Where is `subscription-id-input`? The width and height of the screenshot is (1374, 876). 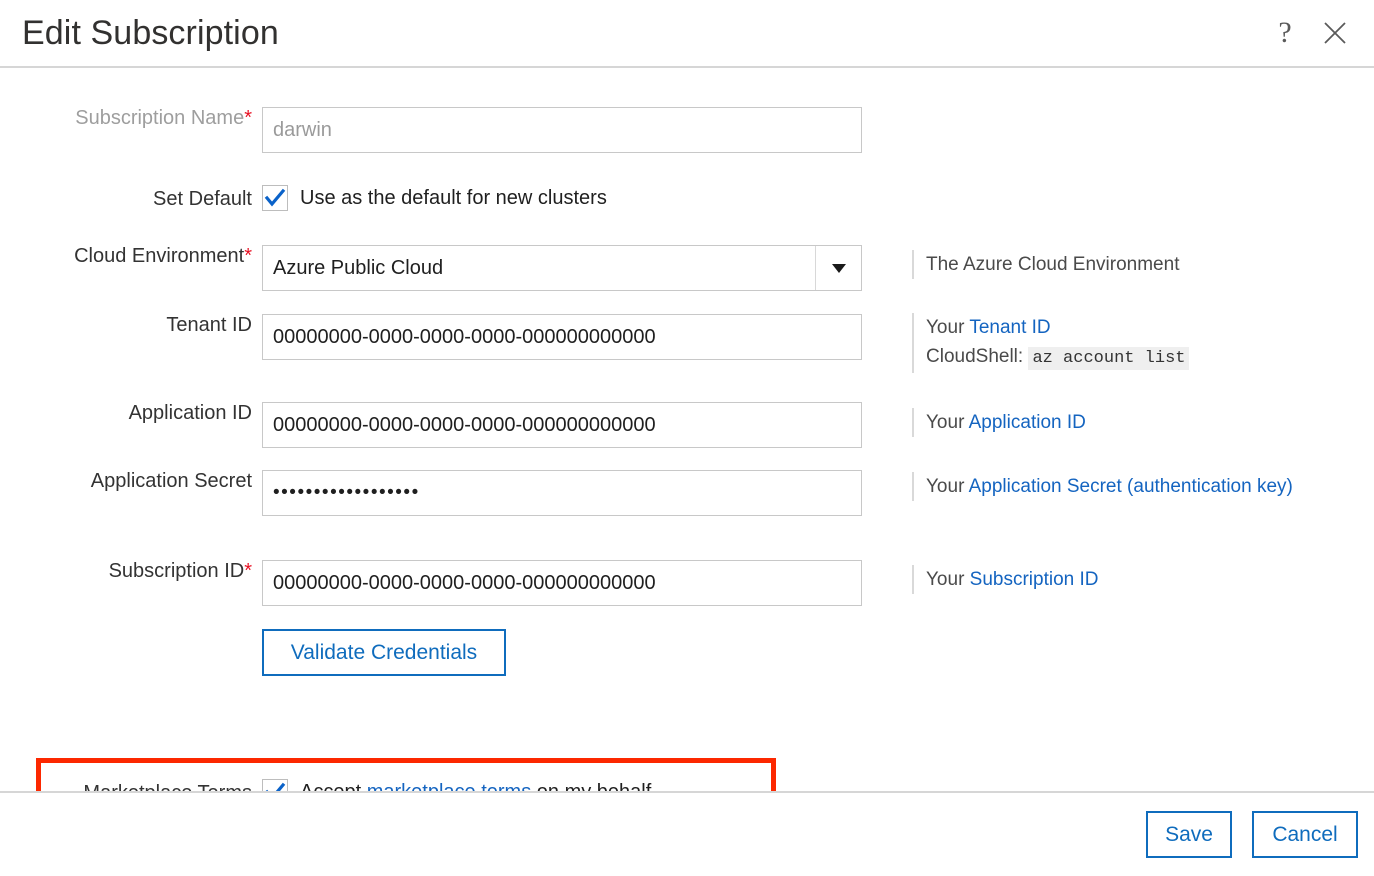 subscription-id-input is located at coordinates (562, 583).